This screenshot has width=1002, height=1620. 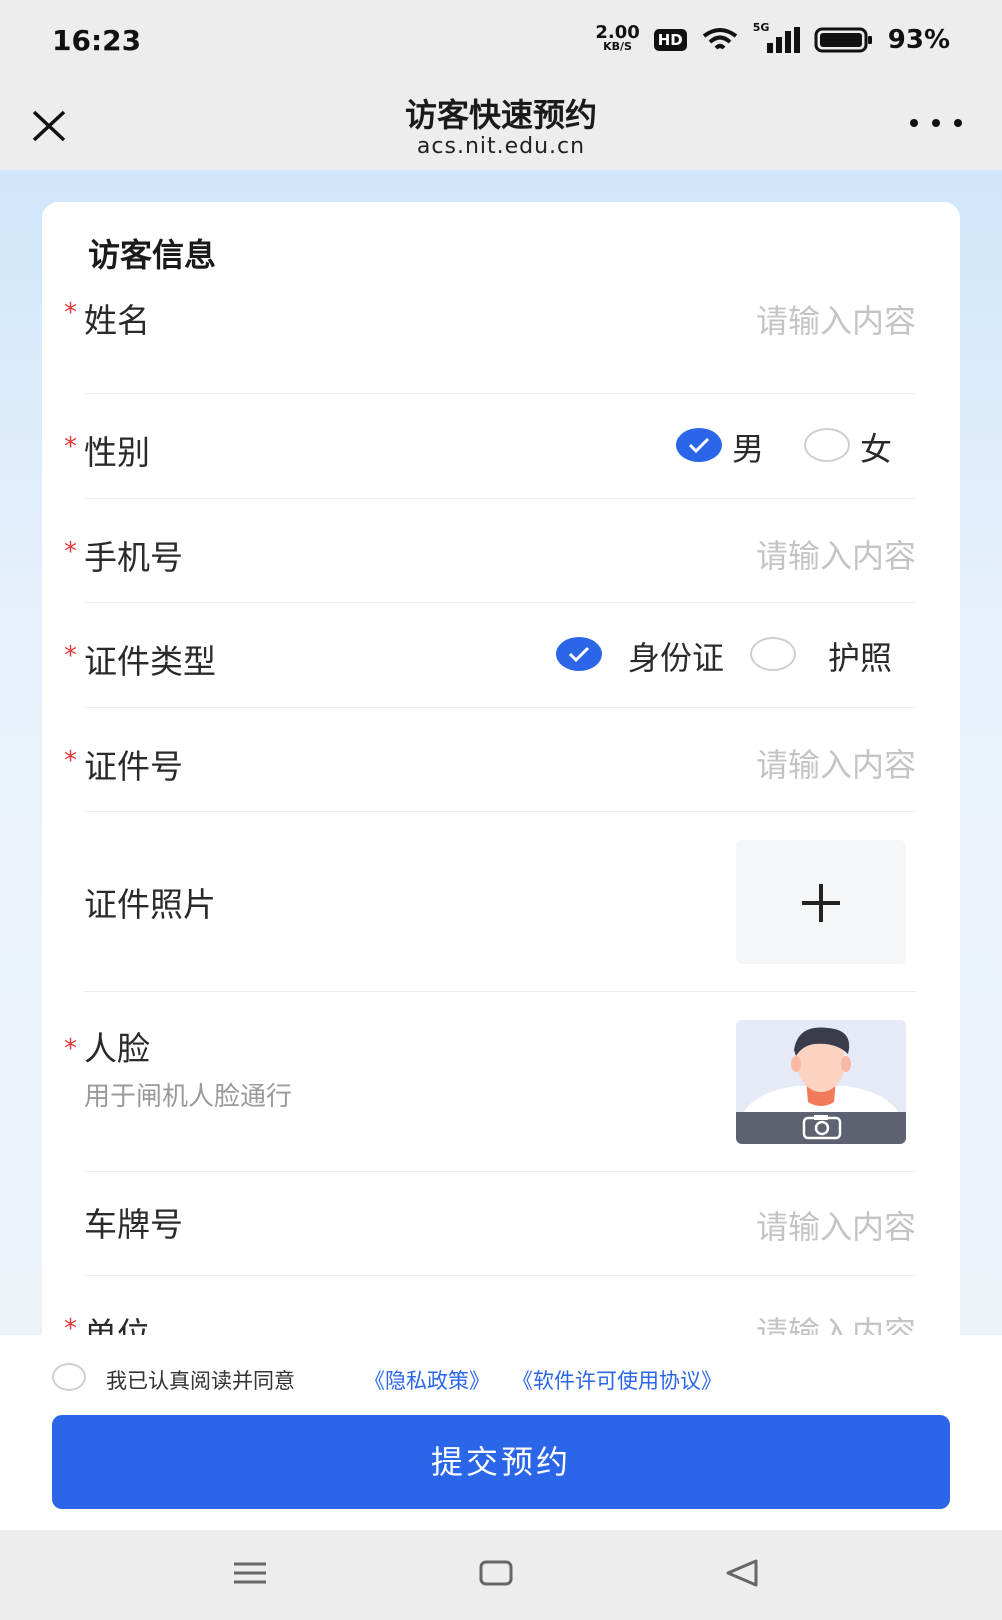 I want to click on footer-bar: 我已认真阅读并同意 《隐私政策》 《软件许可使用协议》 提交预约, so click(x=501, y=1432).